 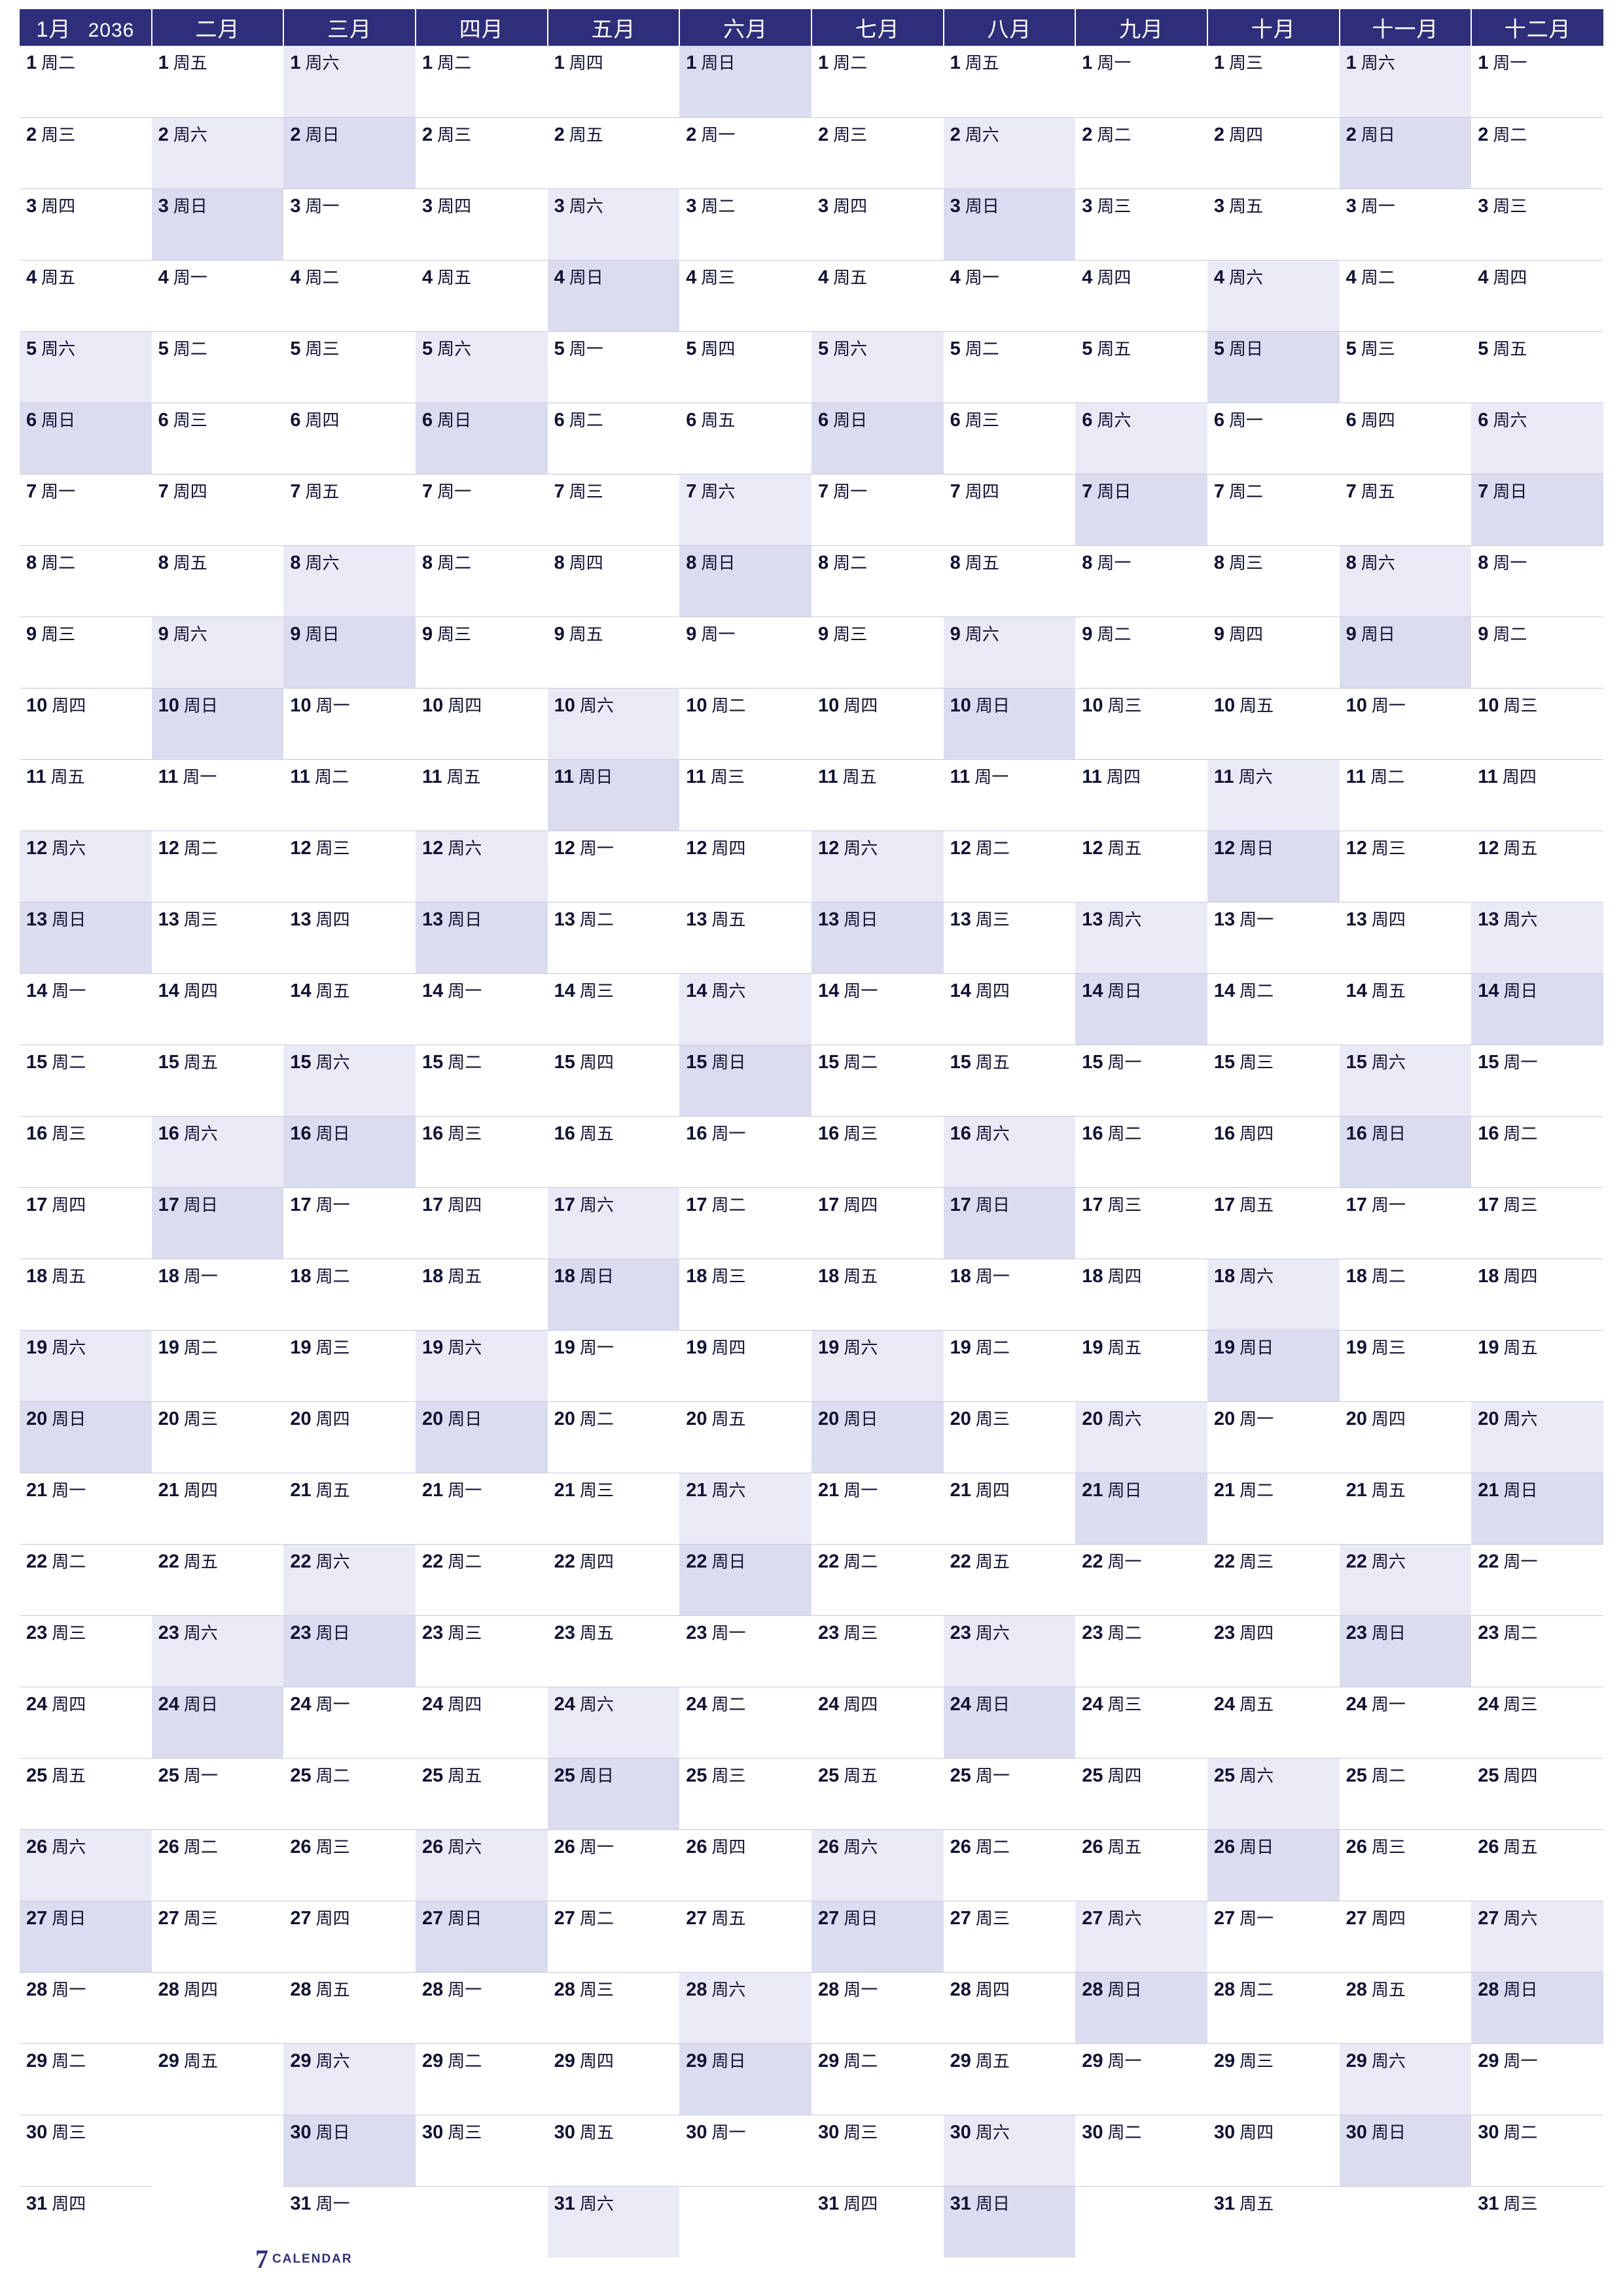 I want to click on day-cell: 15 周一, so click(x=1537, y=1081).